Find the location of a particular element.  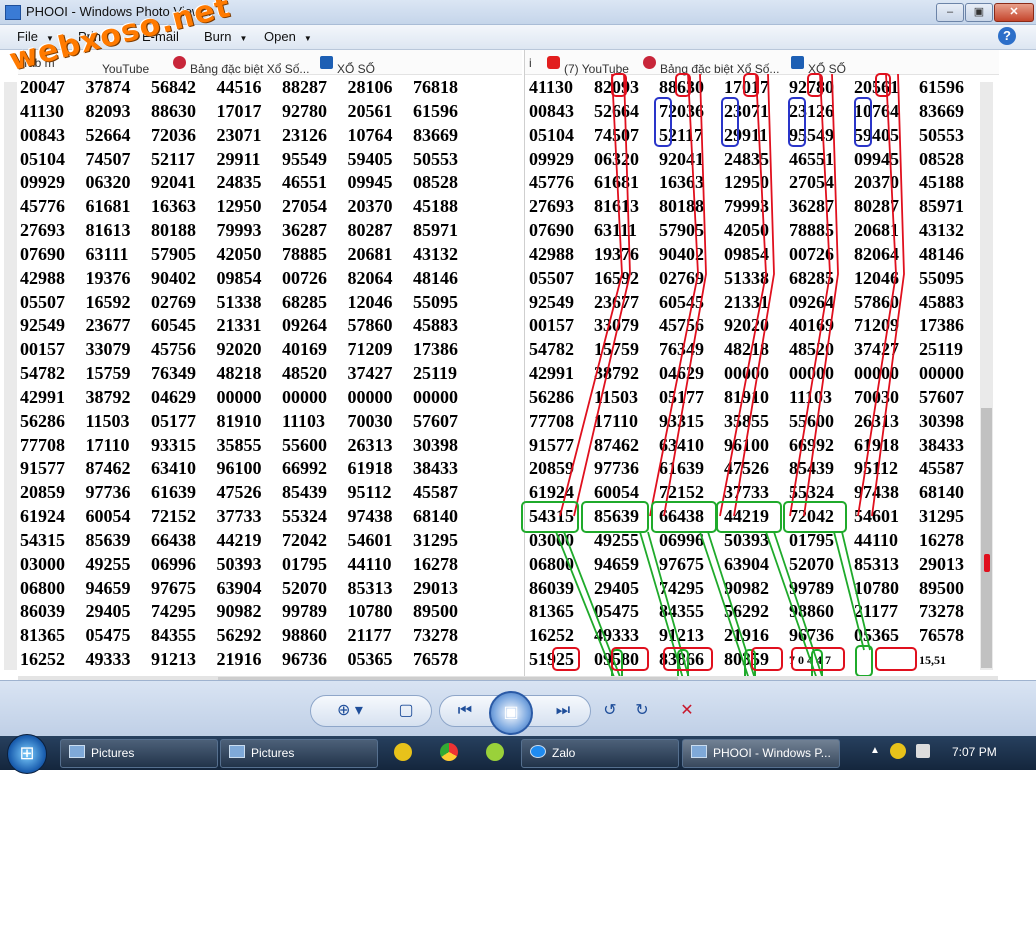

close-button: ✕ is located at coordinates (1014, 12).